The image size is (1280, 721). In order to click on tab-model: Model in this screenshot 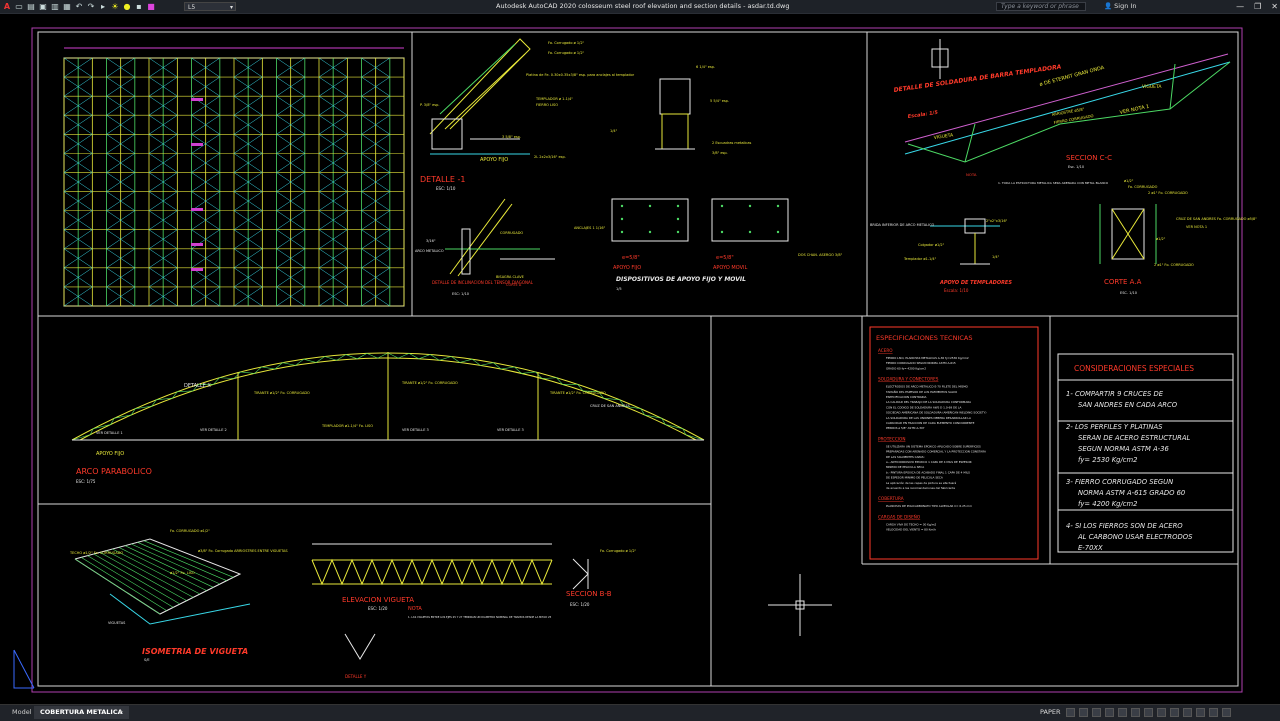, I will do `click(22, 712)`.